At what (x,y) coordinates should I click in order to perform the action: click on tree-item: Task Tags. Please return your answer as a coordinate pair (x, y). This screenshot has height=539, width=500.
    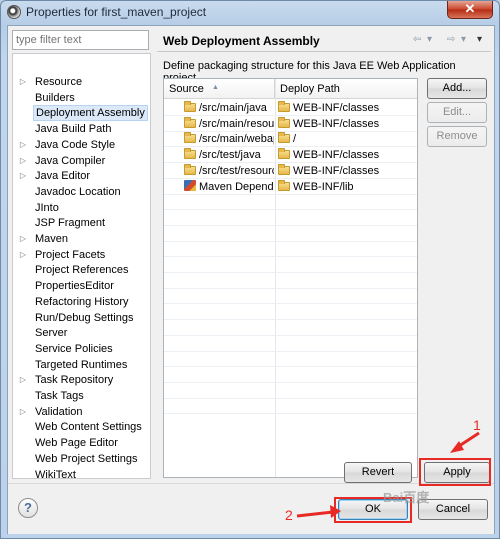
    Looking at the image, I should click on (81, 396).